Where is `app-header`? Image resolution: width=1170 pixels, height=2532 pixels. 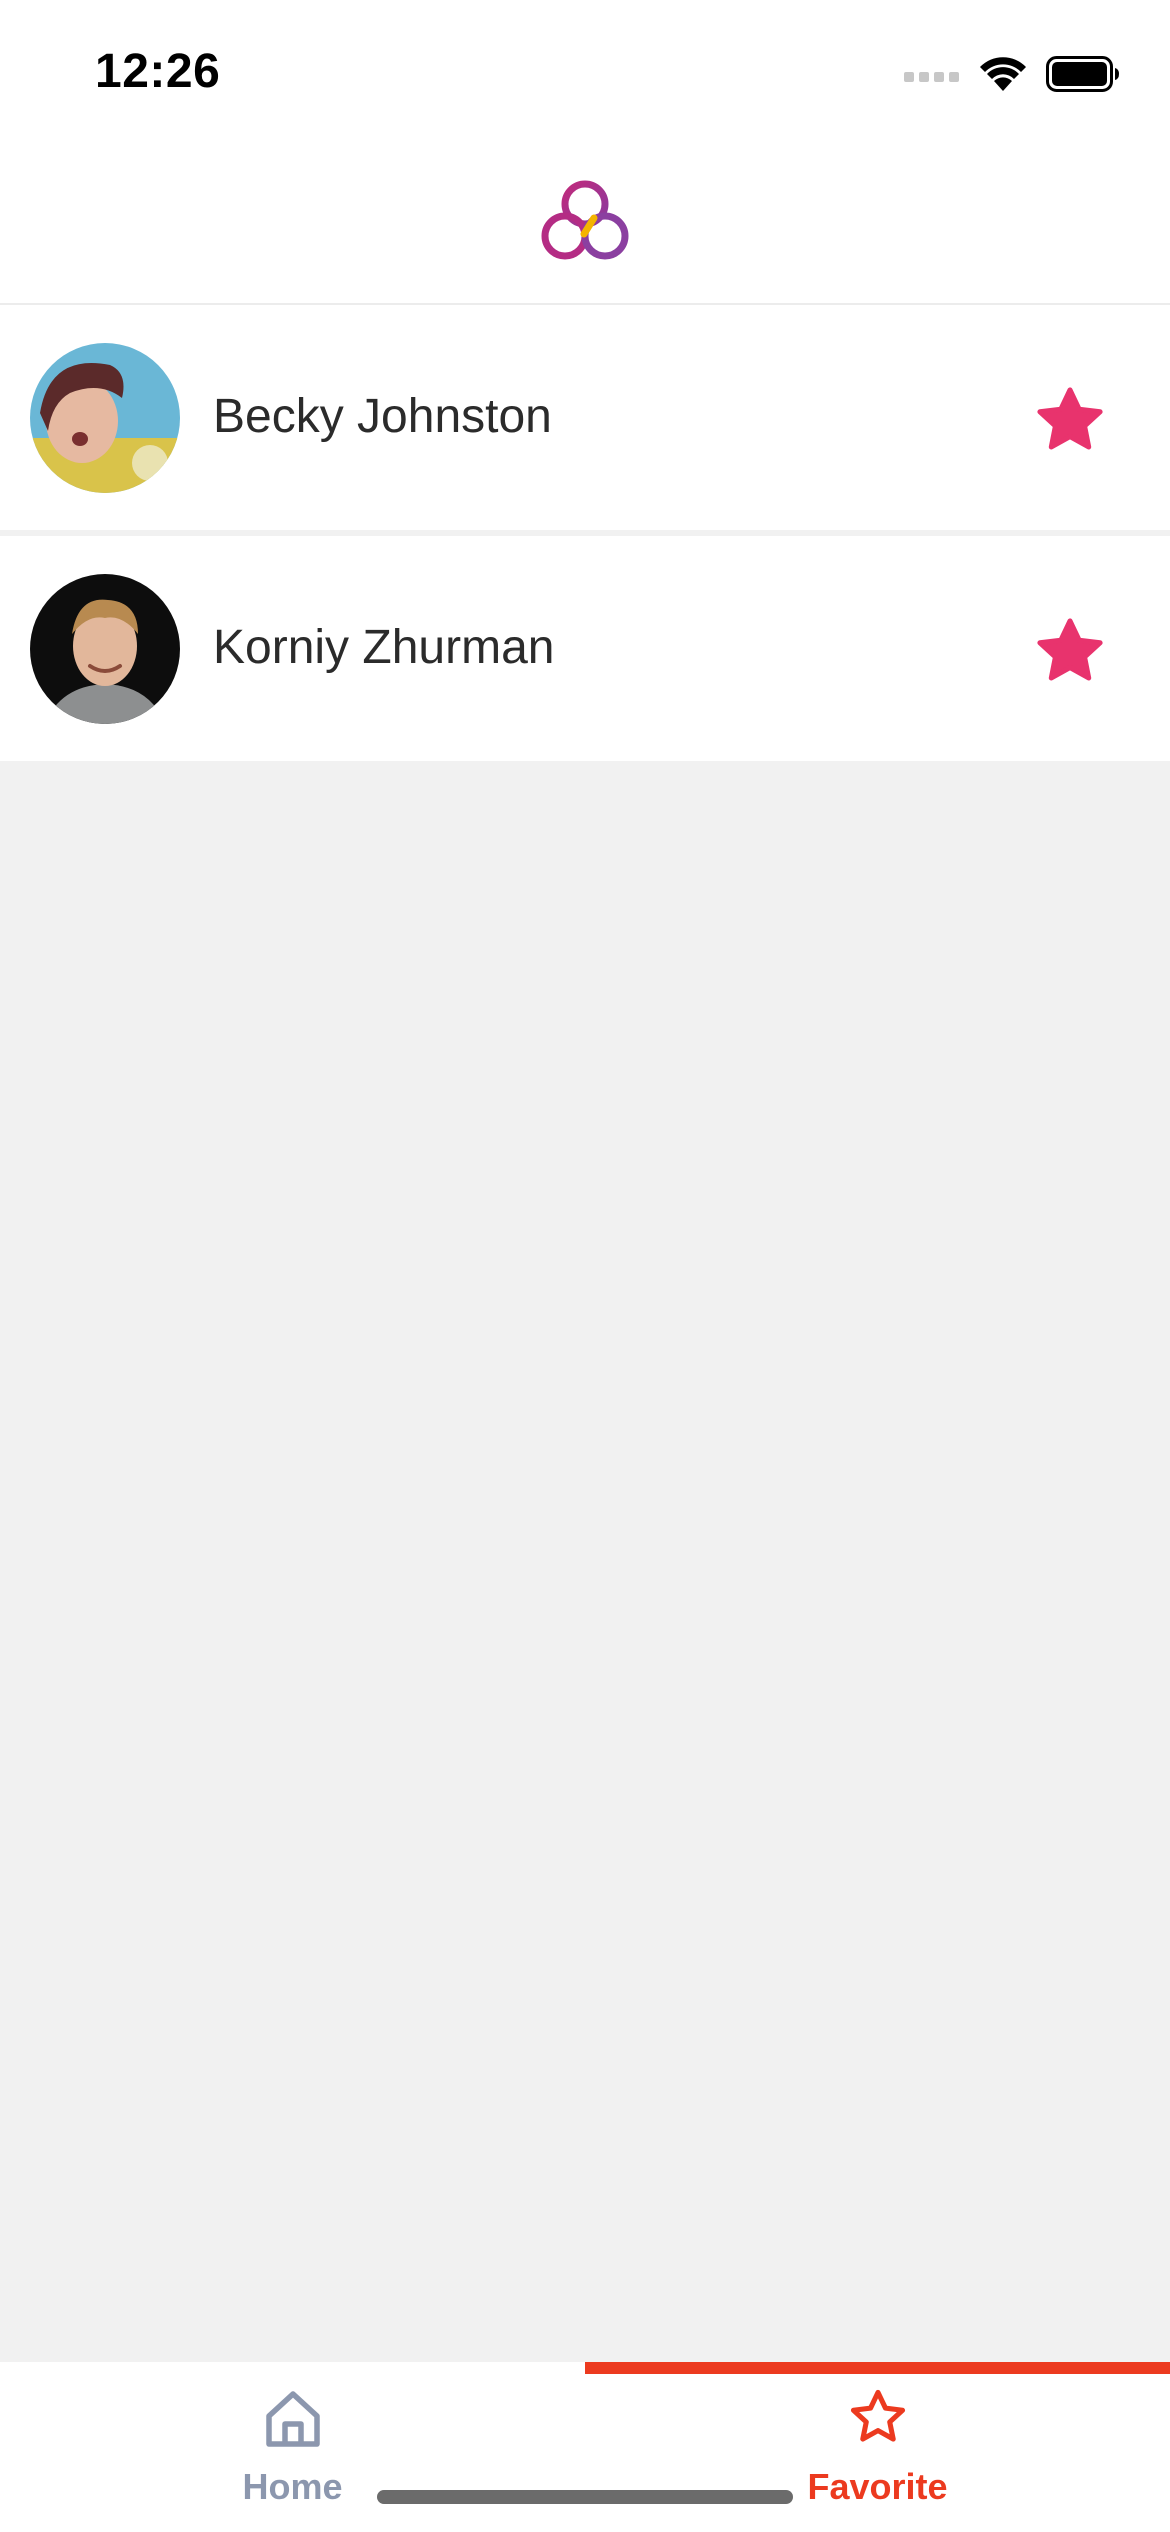
app-header is located at coordinates (585, 222).